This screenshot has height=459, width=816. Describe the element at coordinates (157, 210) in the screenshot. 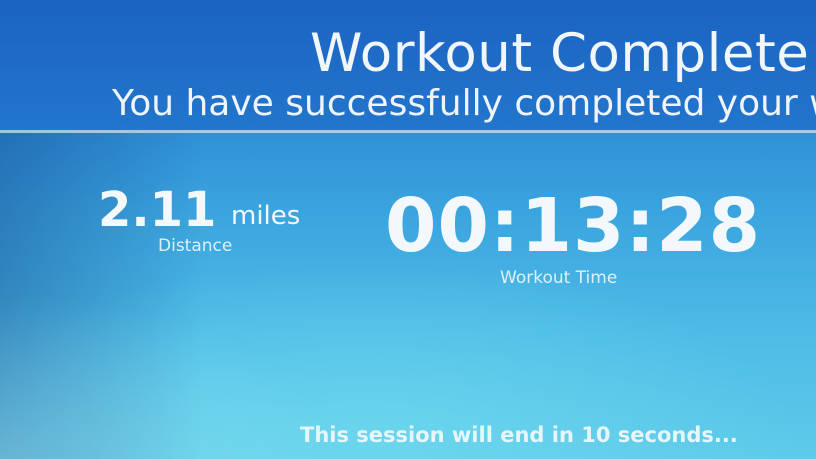

I see `distance-value: 2.11` at that location.